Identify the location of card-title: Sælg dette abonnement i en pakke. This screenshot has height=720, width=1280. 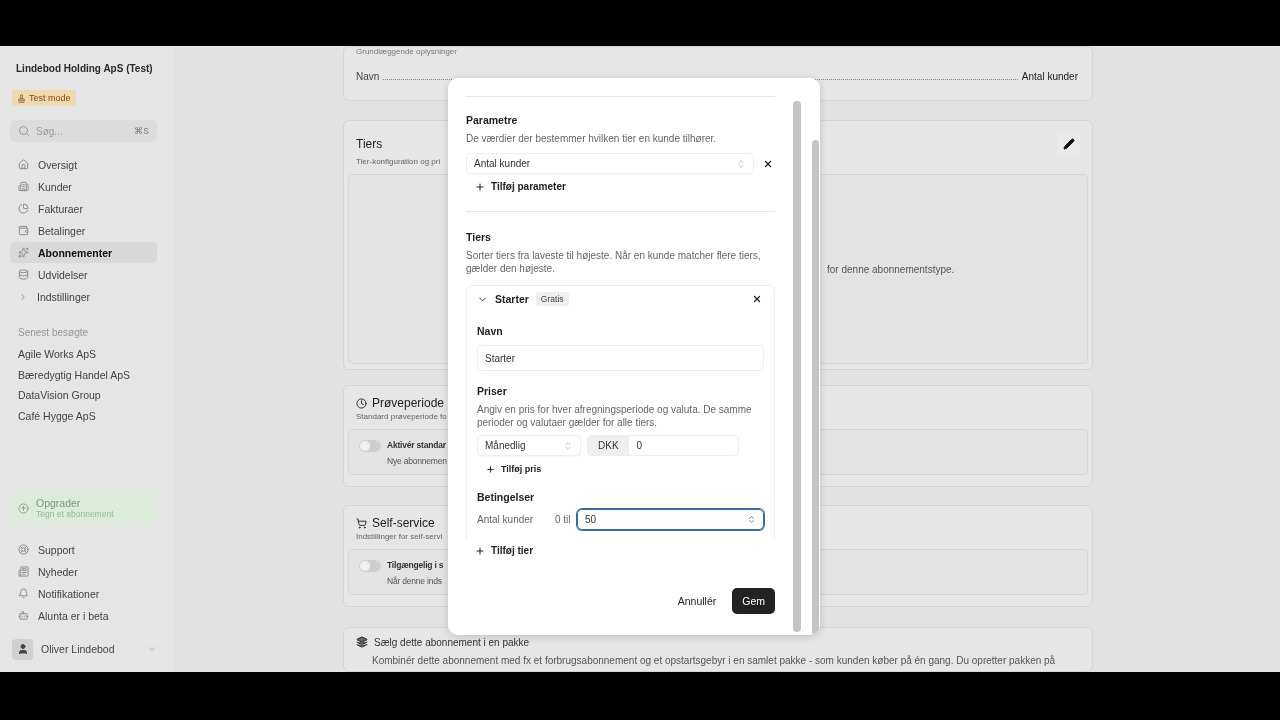
(452, 642).